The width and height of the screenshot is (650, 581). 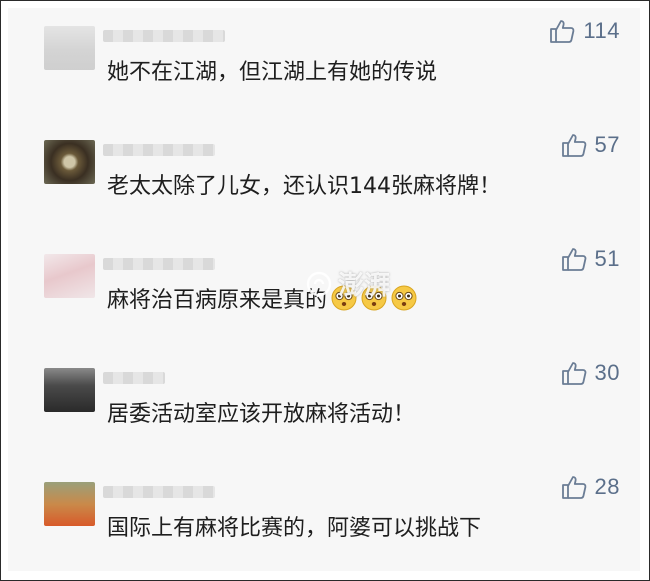 I want to click on like-button: 30, so click(x=589, y=373).